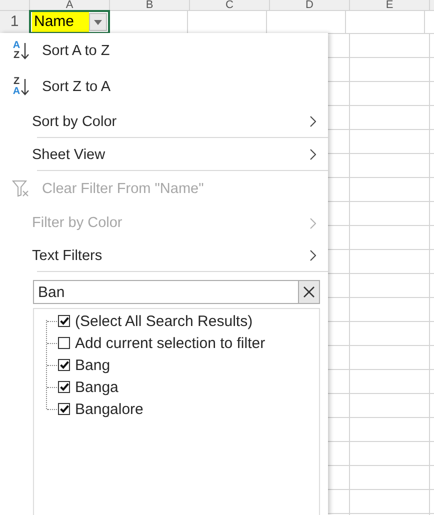 Image resolution: width=434 pixels, height=515 pixels. What do you see at coordinates (96, 387) in the screenshot?
I see `value-label: Banga` at bounding box center [96, 387].